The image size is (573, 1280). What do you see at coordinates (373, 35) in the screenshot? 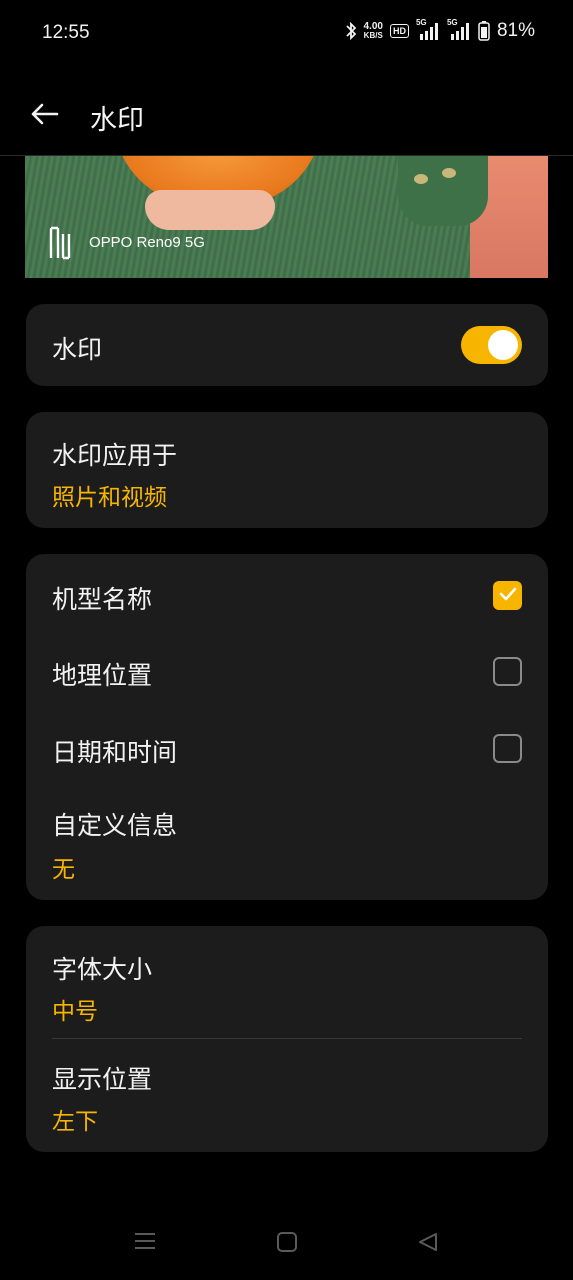
I see `network-speed-unit: KB/S` at bounding box center [373, 35].